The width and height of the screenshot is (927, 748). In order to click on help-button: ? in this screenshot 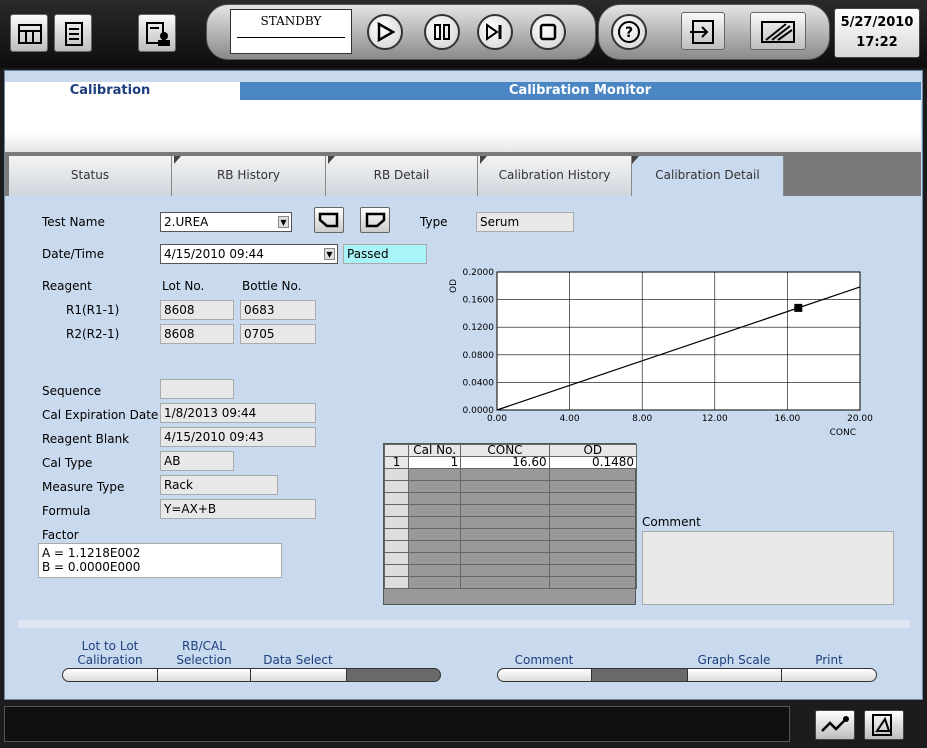, I will do `click(629, 32)`.